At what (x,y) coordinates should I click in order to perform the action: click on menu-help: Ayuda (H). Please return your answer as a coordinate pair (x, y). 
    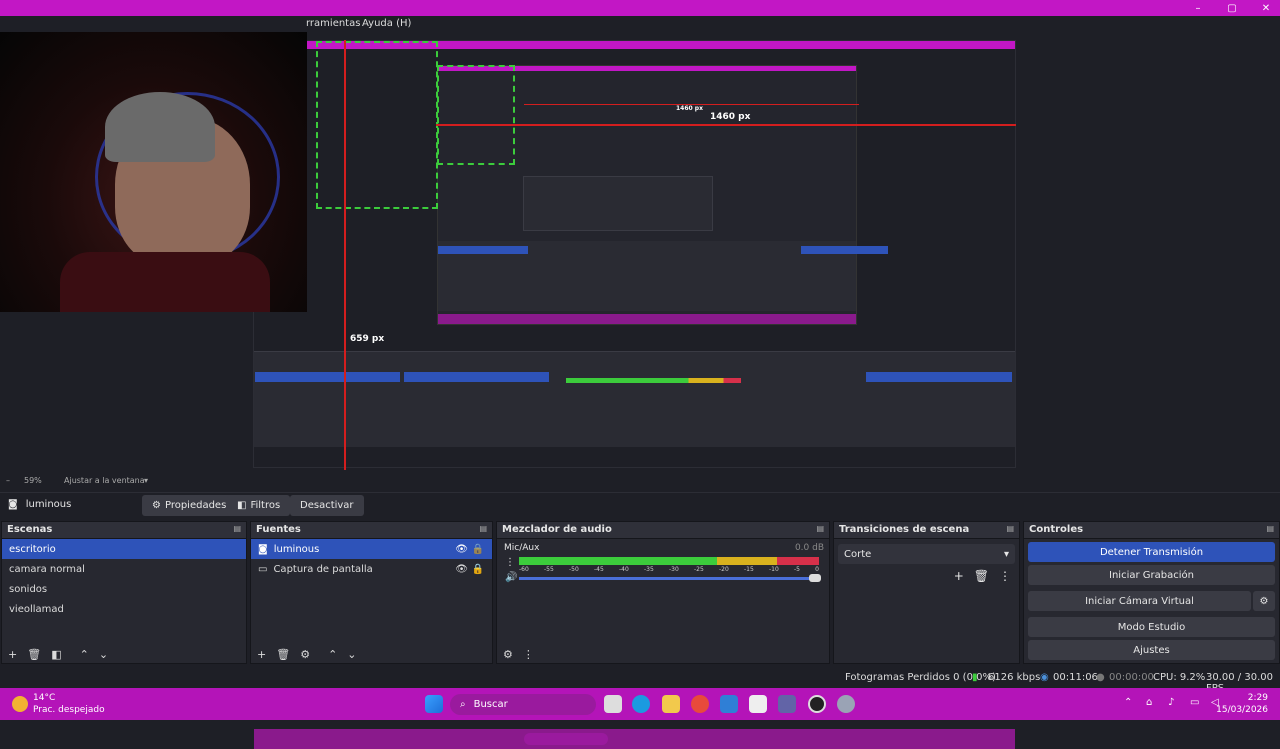
    Looking at the image, I should click on (386, 23).